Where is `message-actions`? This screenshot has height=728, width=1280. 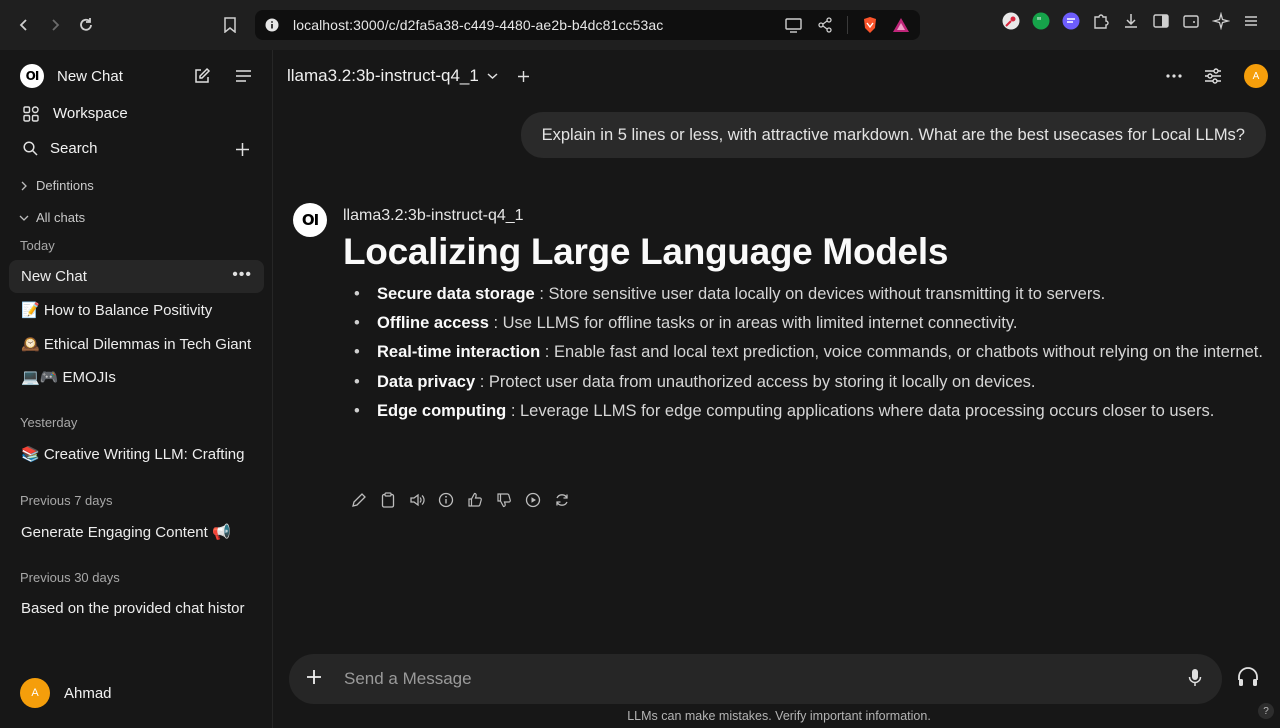 message-actions is located at coordinates (460, 500).